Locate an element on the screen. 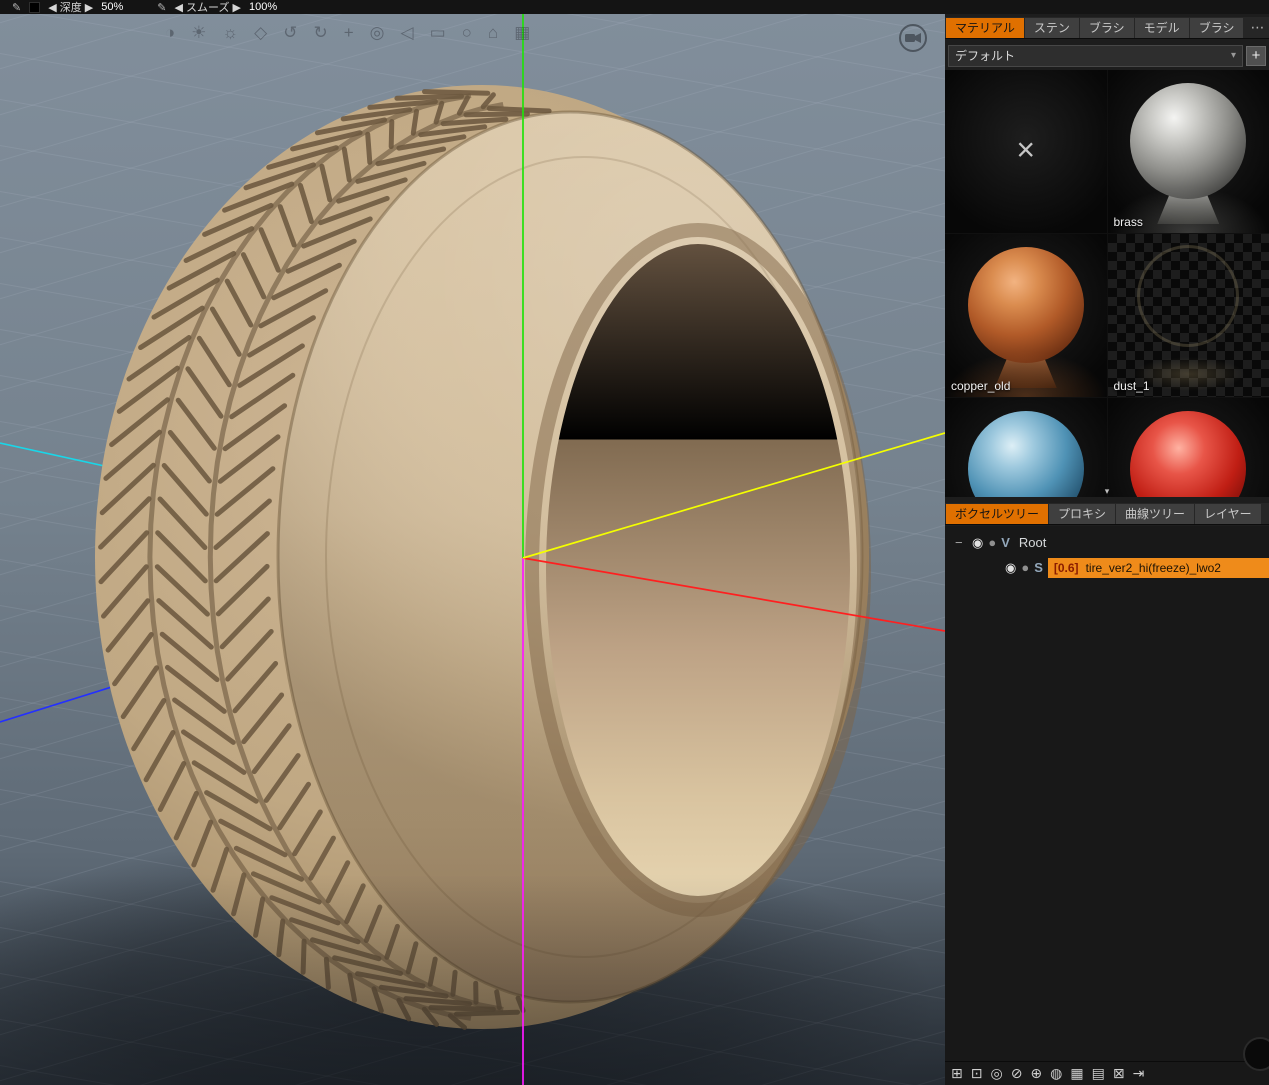 The height and width of the screenshot is (1085, 1269). tab-proxy: プロキシ is located at coordinates (1082, 514).